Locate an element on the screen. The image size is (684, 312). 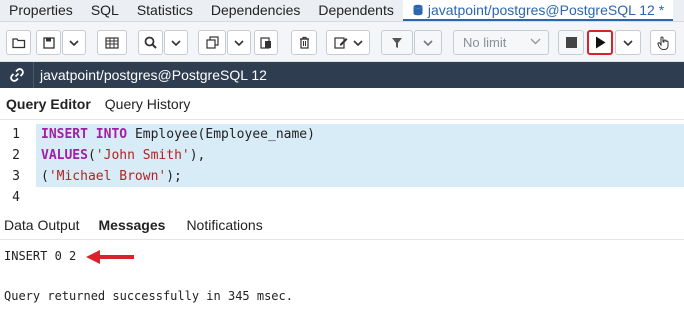
filter-dropdown-button is located at coordinates (428, 42).